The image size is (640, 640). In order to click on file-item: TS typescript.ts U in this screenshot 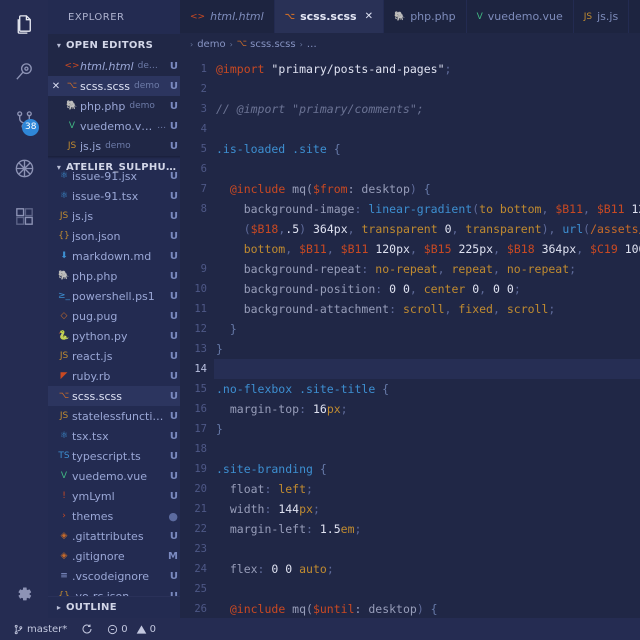, I will do `click(114, 456)`.